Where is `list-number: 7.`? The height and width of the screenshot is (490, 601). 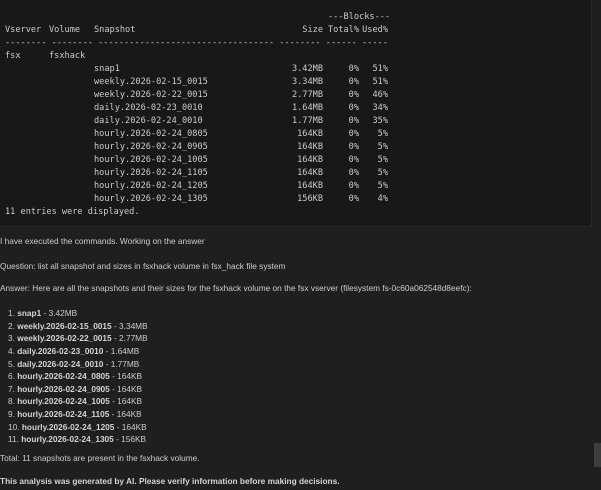
list-number: 7. is located at coordinates (11, 388).